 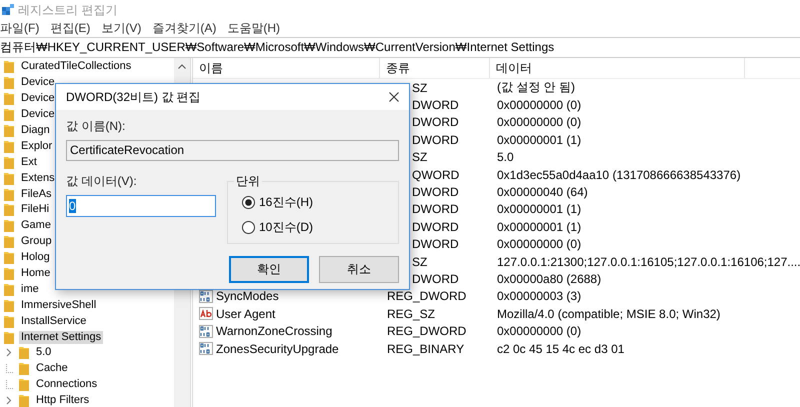 I want to click on value-data: 0x00000a80 (2688), so click(x=549, y=279).